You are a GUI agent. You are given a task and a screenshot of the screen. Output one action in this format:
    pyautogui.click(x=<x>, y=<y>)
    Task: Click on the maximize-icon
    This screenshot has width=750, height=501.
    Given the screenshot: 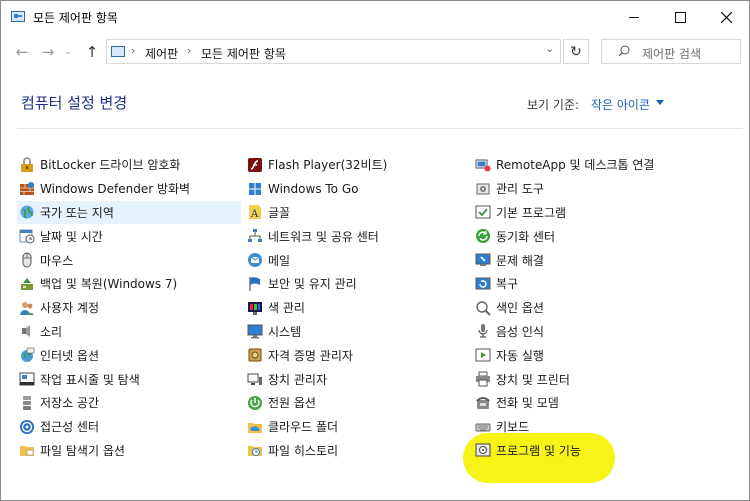 What is the action you would take?
    pyautogui.click(x=680, y=17)
    